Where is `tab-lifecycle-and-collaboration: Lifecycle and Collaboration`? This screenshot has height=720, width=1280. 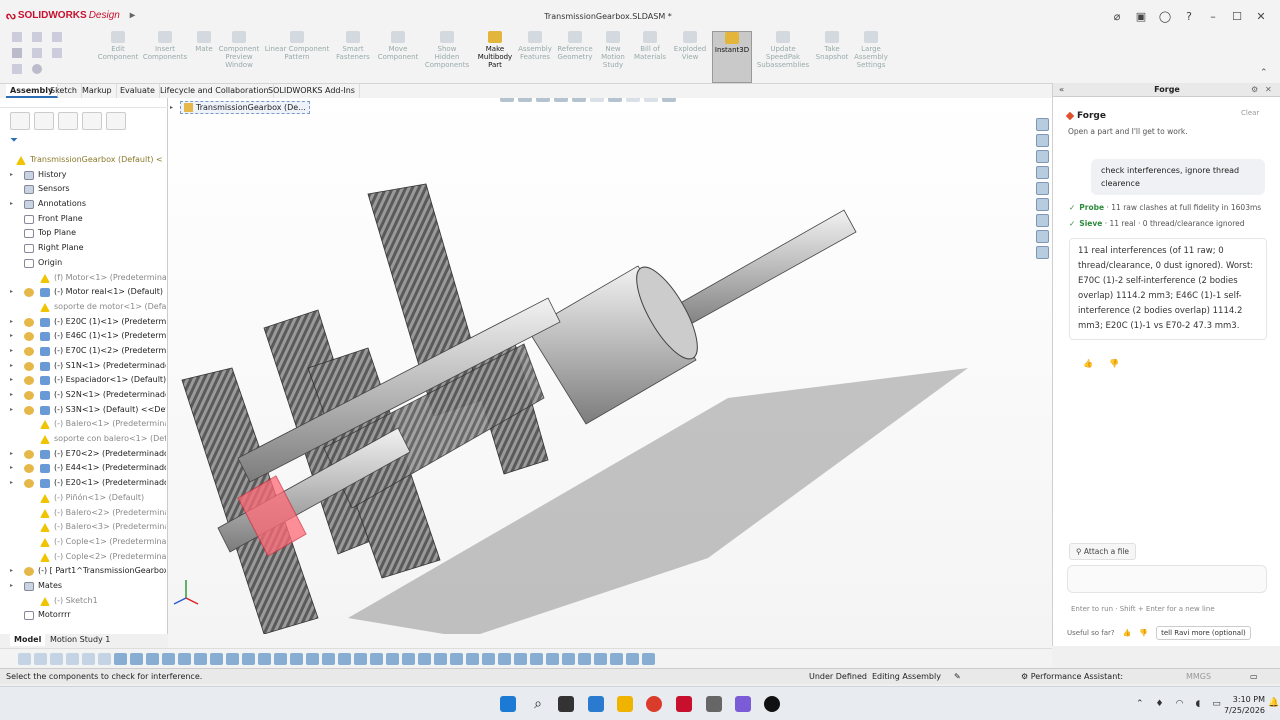
tab-lifecycle-and-collaboration: Lifecycle and Collaboration is located at coordinates (215, 91).